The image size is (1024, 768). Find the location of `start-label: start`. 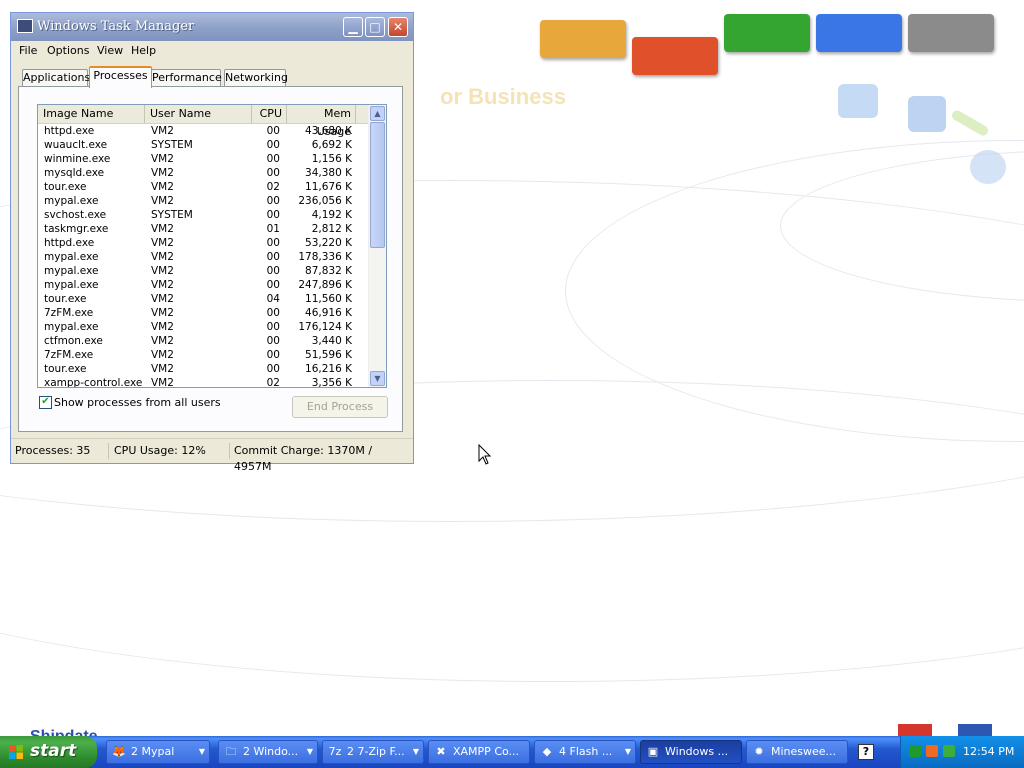

start-label: start is located at coordinates (53, 751).